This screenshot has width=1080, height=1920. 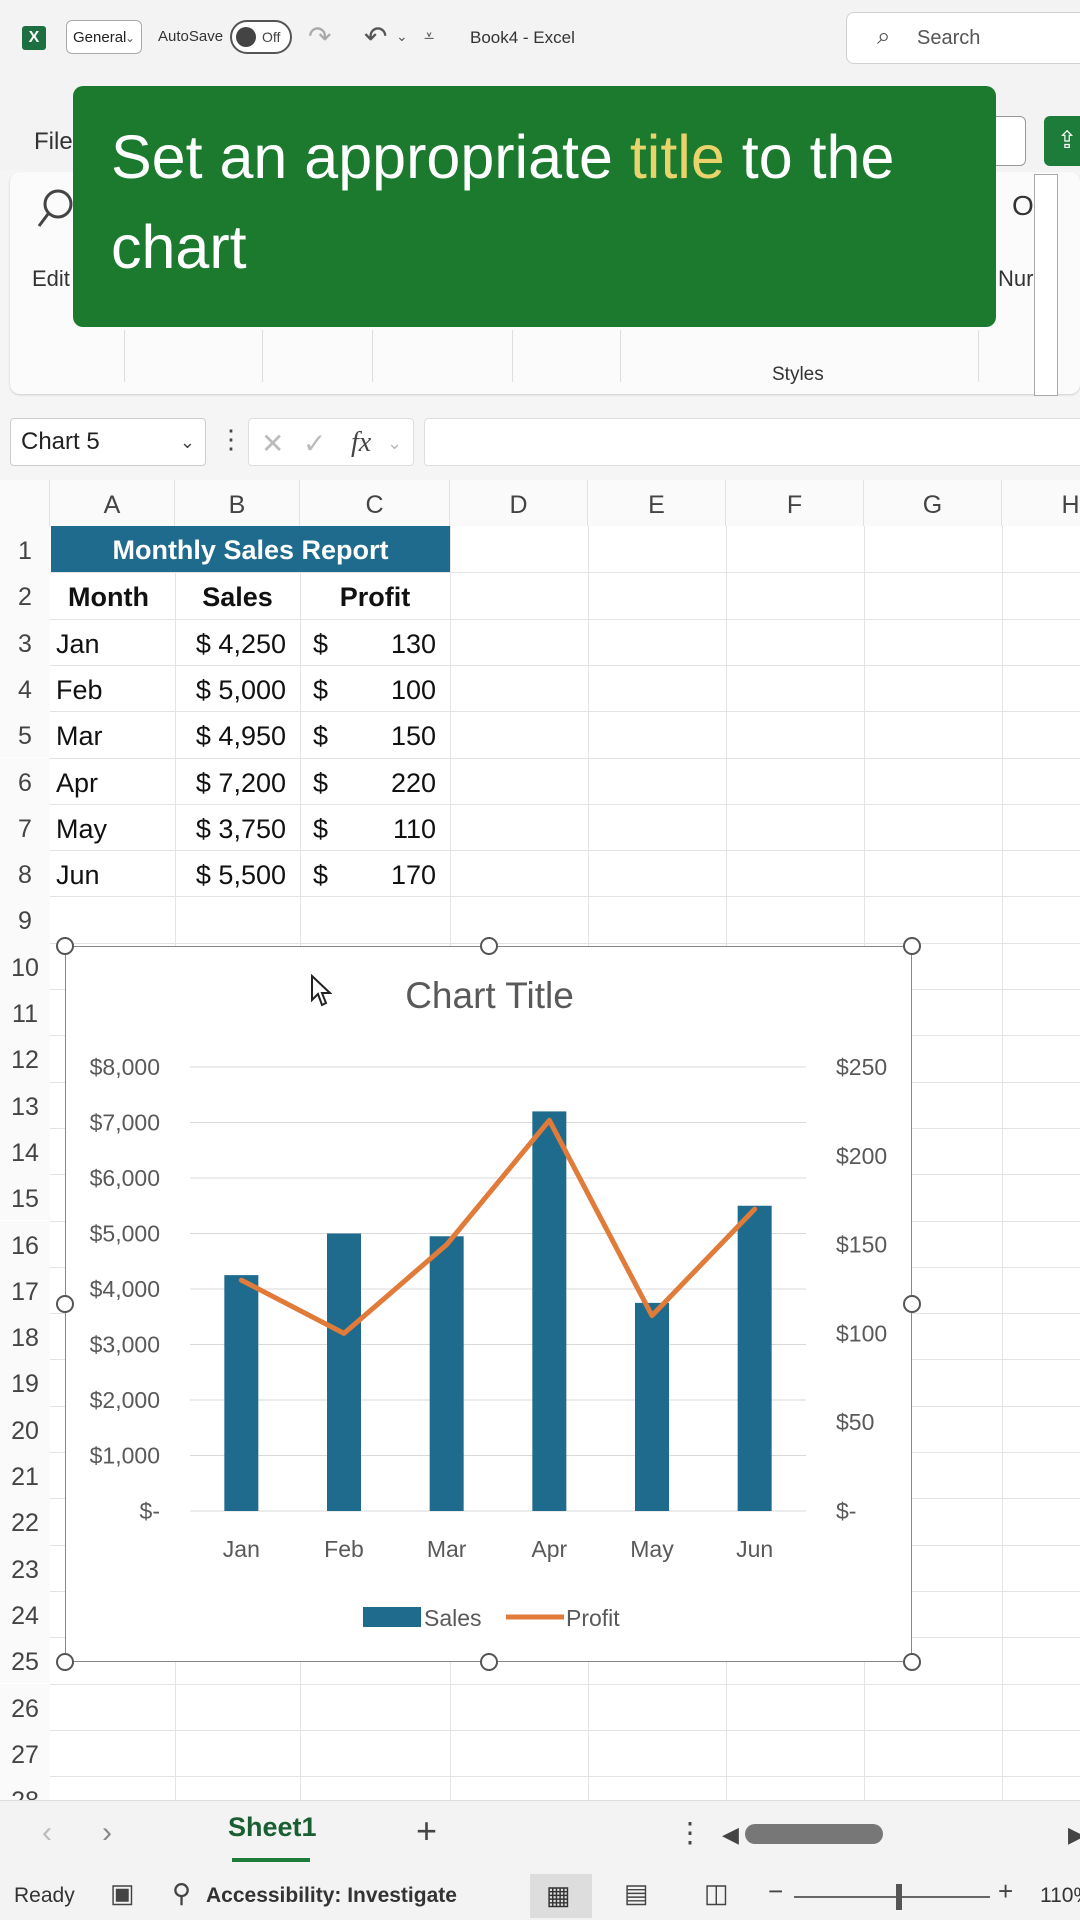 I want to click on month-cell: Mar, so click(x=79, y=734).